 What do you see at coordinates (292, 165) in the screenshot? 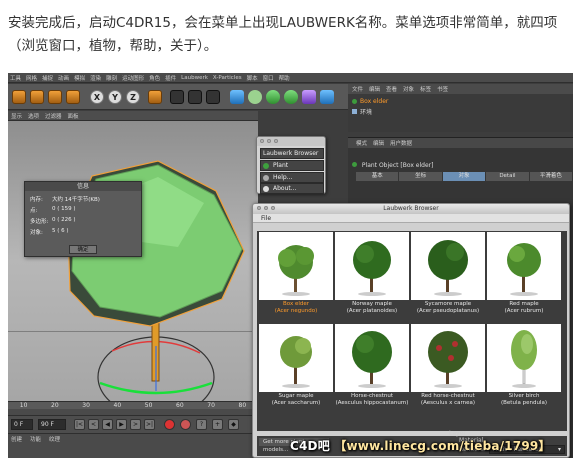
I see `menu-item-plant: Plant` at bounding box center [292, 165].